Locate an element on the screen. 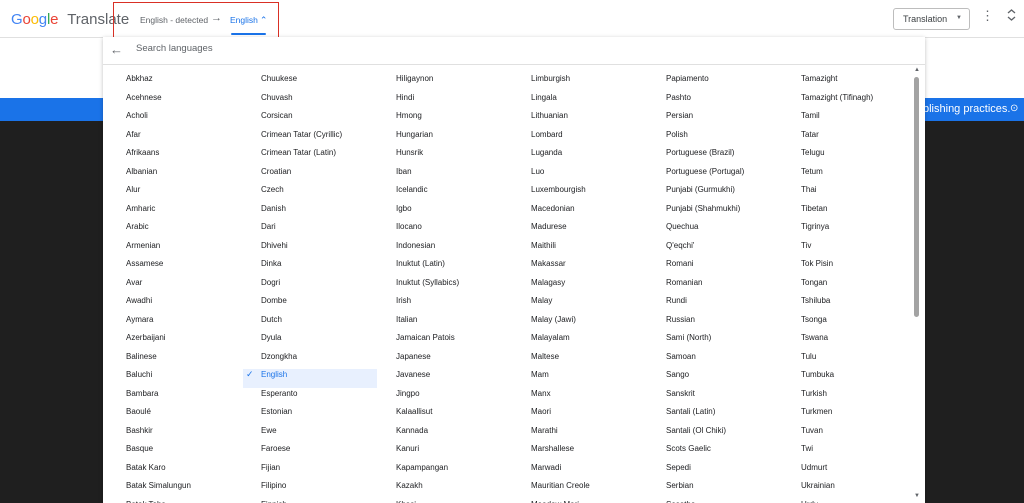 This screenshot has height=503, width=1024. language-option: Tamazight is located at coordinates (837, 82).